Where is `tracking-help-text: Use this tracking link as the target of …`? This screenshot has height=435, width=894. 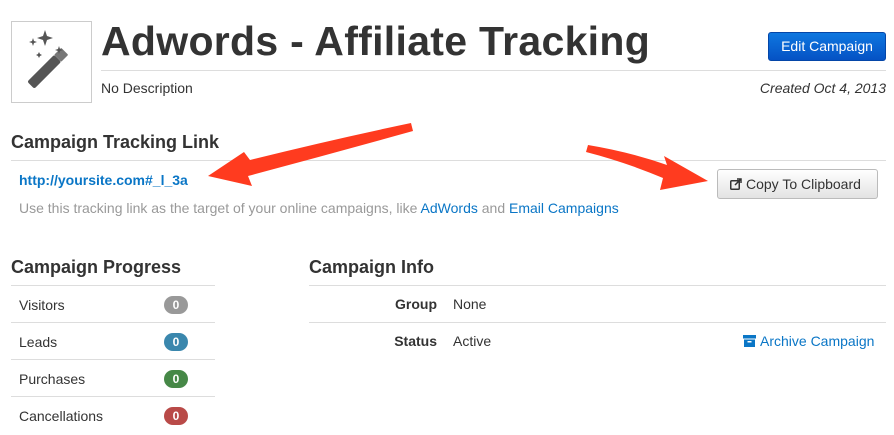 tracking-help-text: Use this tracking link as the target of … is located at coordinates (319, 208).